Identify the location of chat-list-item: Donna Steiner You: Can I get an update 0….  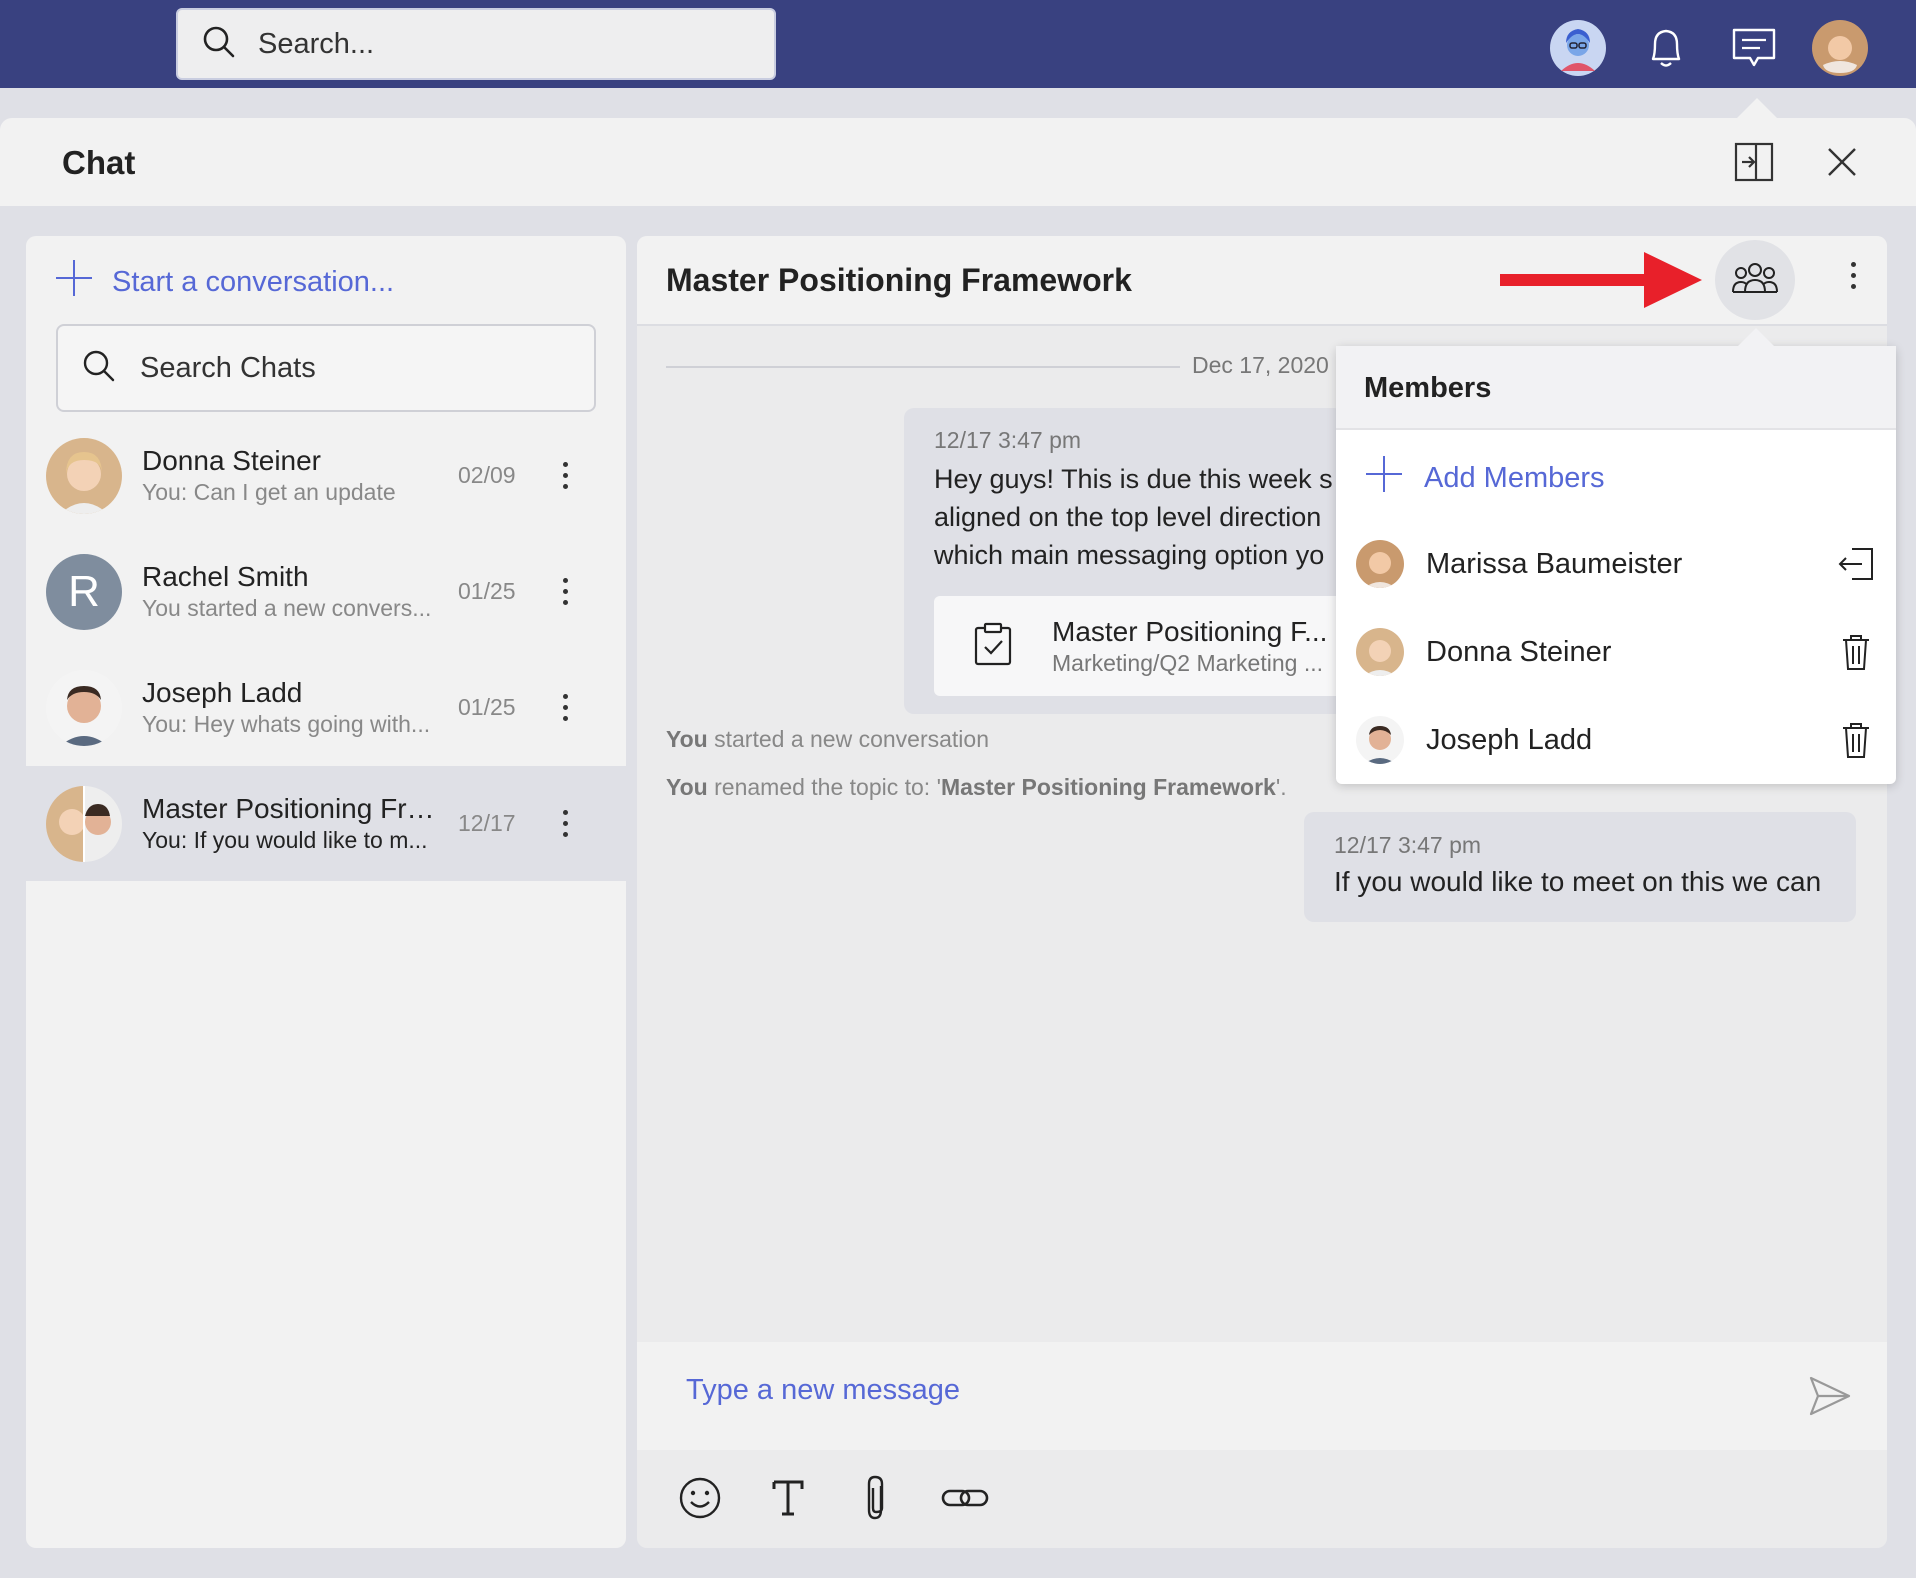
(326, 475).